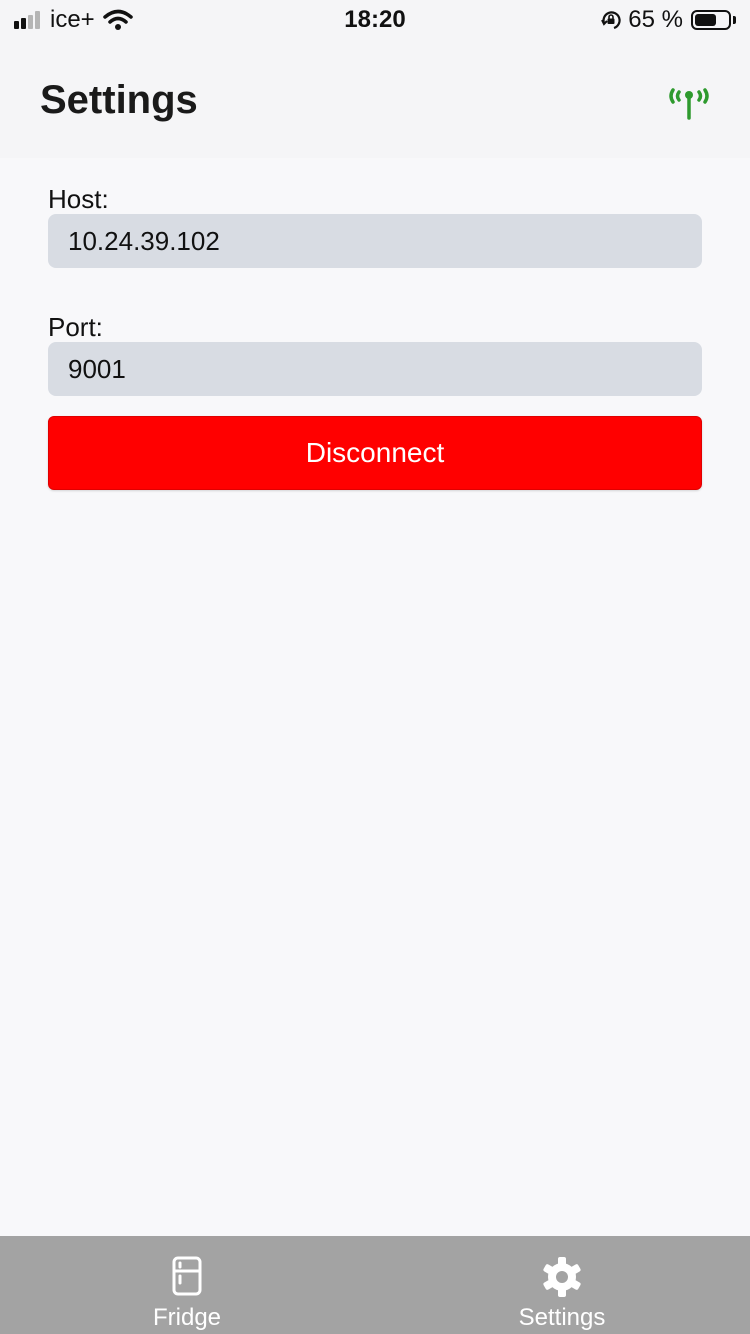 The height and width of the screenshot is (1334, 750). Describe the element at coordinates (375, 241) in the screenshot. I see `host-input` at that location.